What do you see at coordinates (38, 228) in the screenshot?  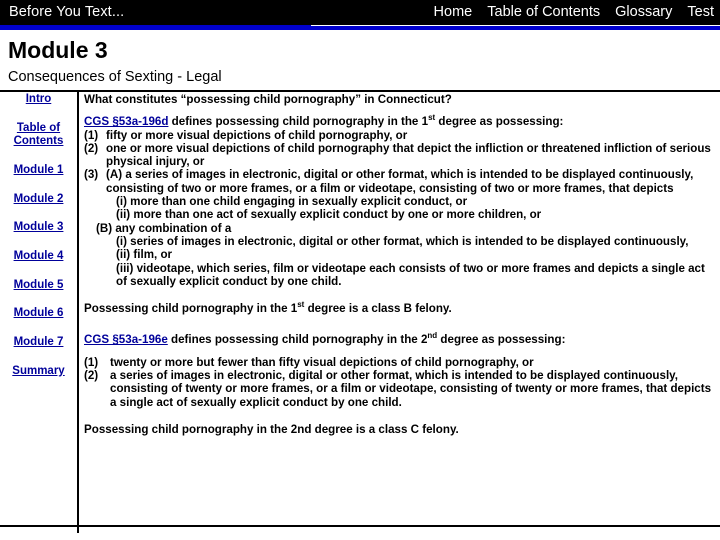 I see `sidebar-item-module-3: Module 3` at bounding box center [38, 228].